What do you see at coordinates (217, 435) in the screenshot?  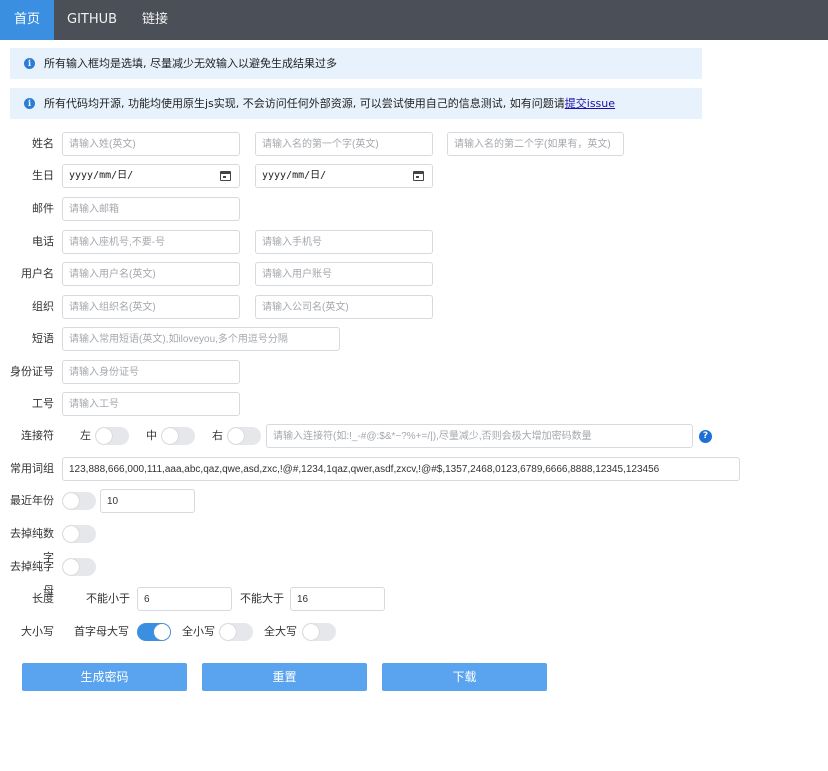 I see `connector-right-label: 右` at bounding box center [217, 435].